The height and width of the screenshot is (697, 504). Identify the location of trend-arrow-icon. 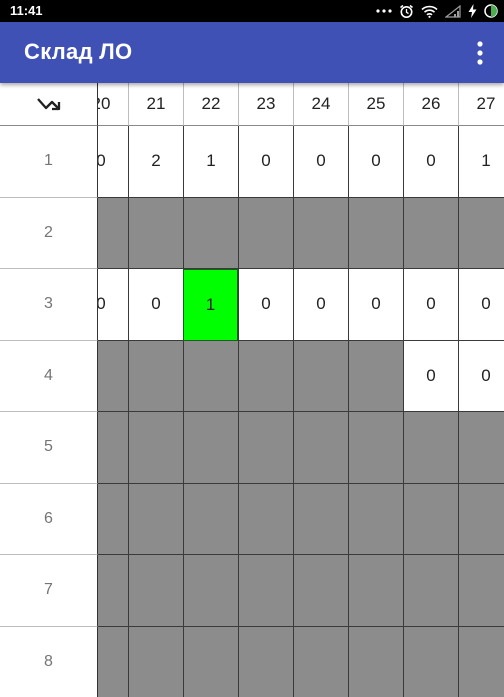
(48, 104).